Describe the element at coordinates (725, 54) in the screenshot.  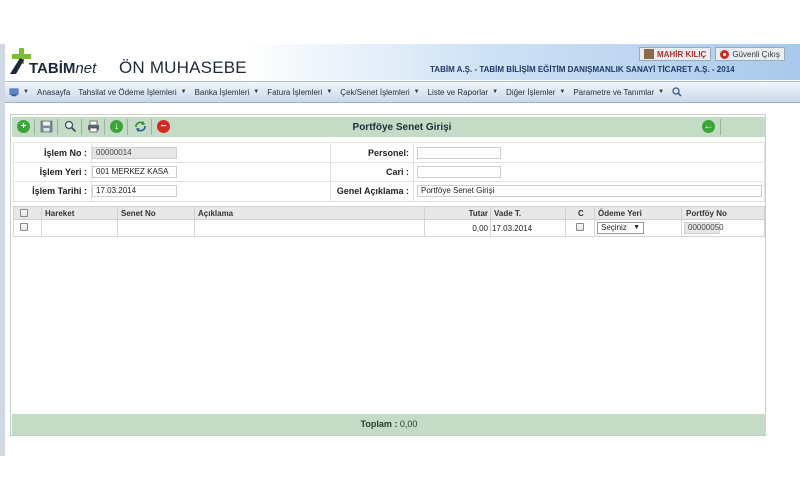
I see `logout-icon` at that location.